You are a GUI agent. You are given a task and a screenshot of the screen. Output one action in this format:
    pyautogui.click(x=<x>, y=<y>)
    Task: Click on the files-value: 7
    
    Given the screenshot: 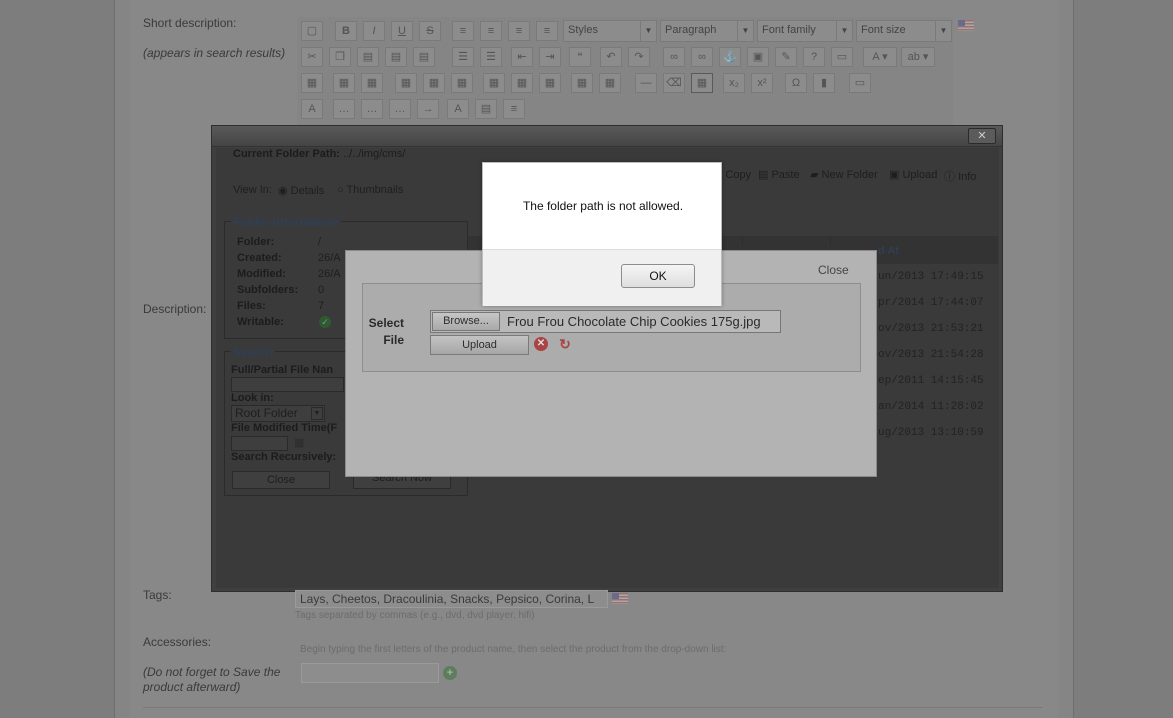 What is the action you would take?
    pyautogui.click(x=321, y=306)
    